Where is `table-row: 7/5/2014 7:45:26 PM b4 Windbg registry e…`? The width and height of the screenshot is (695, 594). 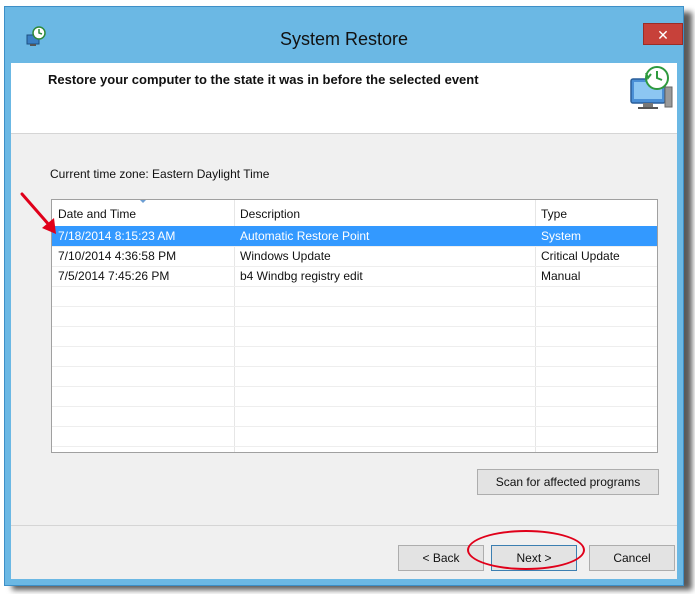 table-row: 7/5/2014 7:45:26 PM b4 Windbg registry e… is located at coordinates (354, 276).